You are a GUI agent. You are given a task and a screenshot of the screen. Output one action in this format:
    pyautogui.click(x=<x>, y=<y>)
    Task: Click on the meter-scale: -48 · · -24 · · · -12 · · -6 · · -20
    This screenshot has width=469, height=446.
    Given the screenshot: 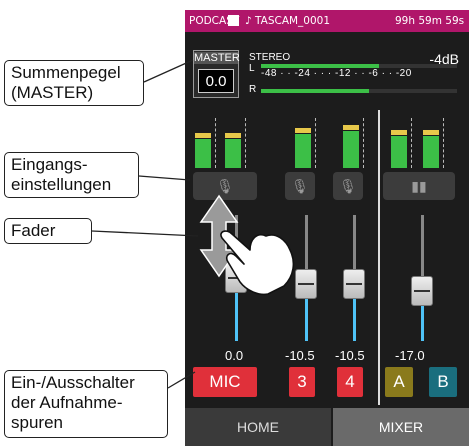 What is the action you would take?
    pyautogui.click(x=336, y=73)
    